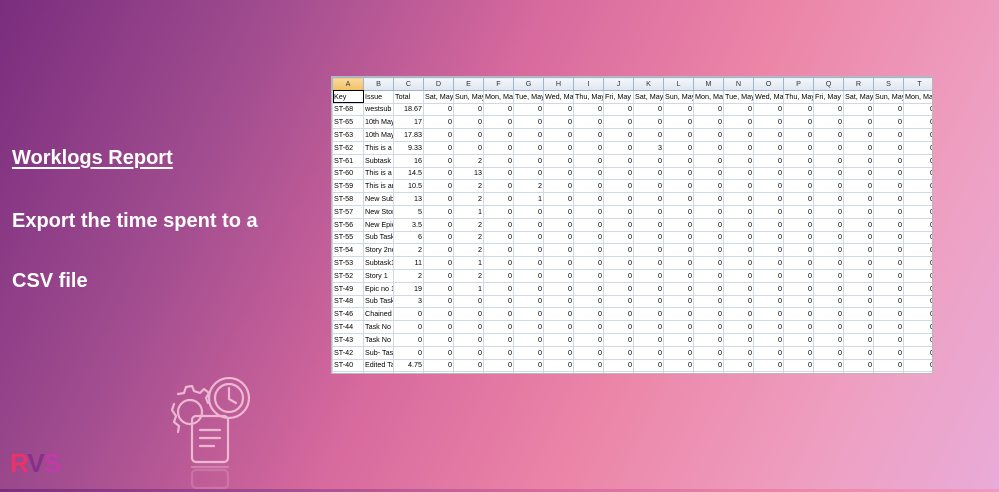 This screenshot has width=999, height=492. Describe the element at coordinates (378, 314) in the screenshot. I see `table-cell: Chained P` at that location.